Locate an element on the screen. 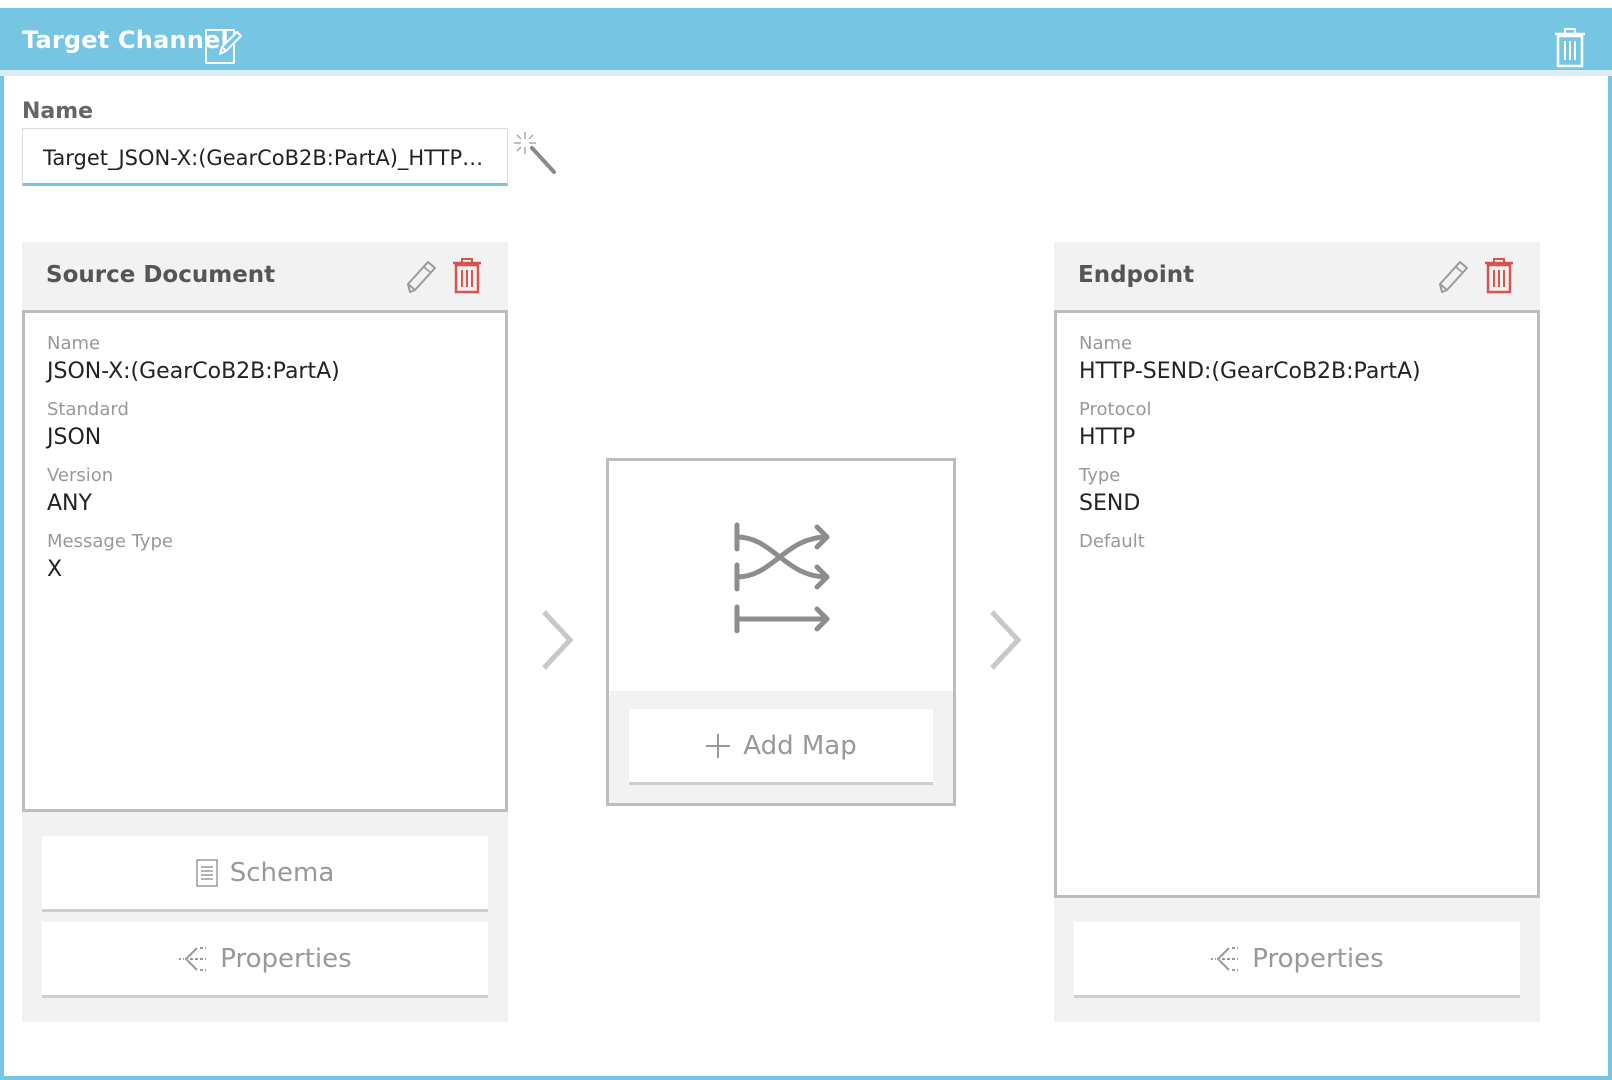 Image resolution: width=1612 pixels, height=1080 pixels. name-label: Name is located at coordinates (58, 111).